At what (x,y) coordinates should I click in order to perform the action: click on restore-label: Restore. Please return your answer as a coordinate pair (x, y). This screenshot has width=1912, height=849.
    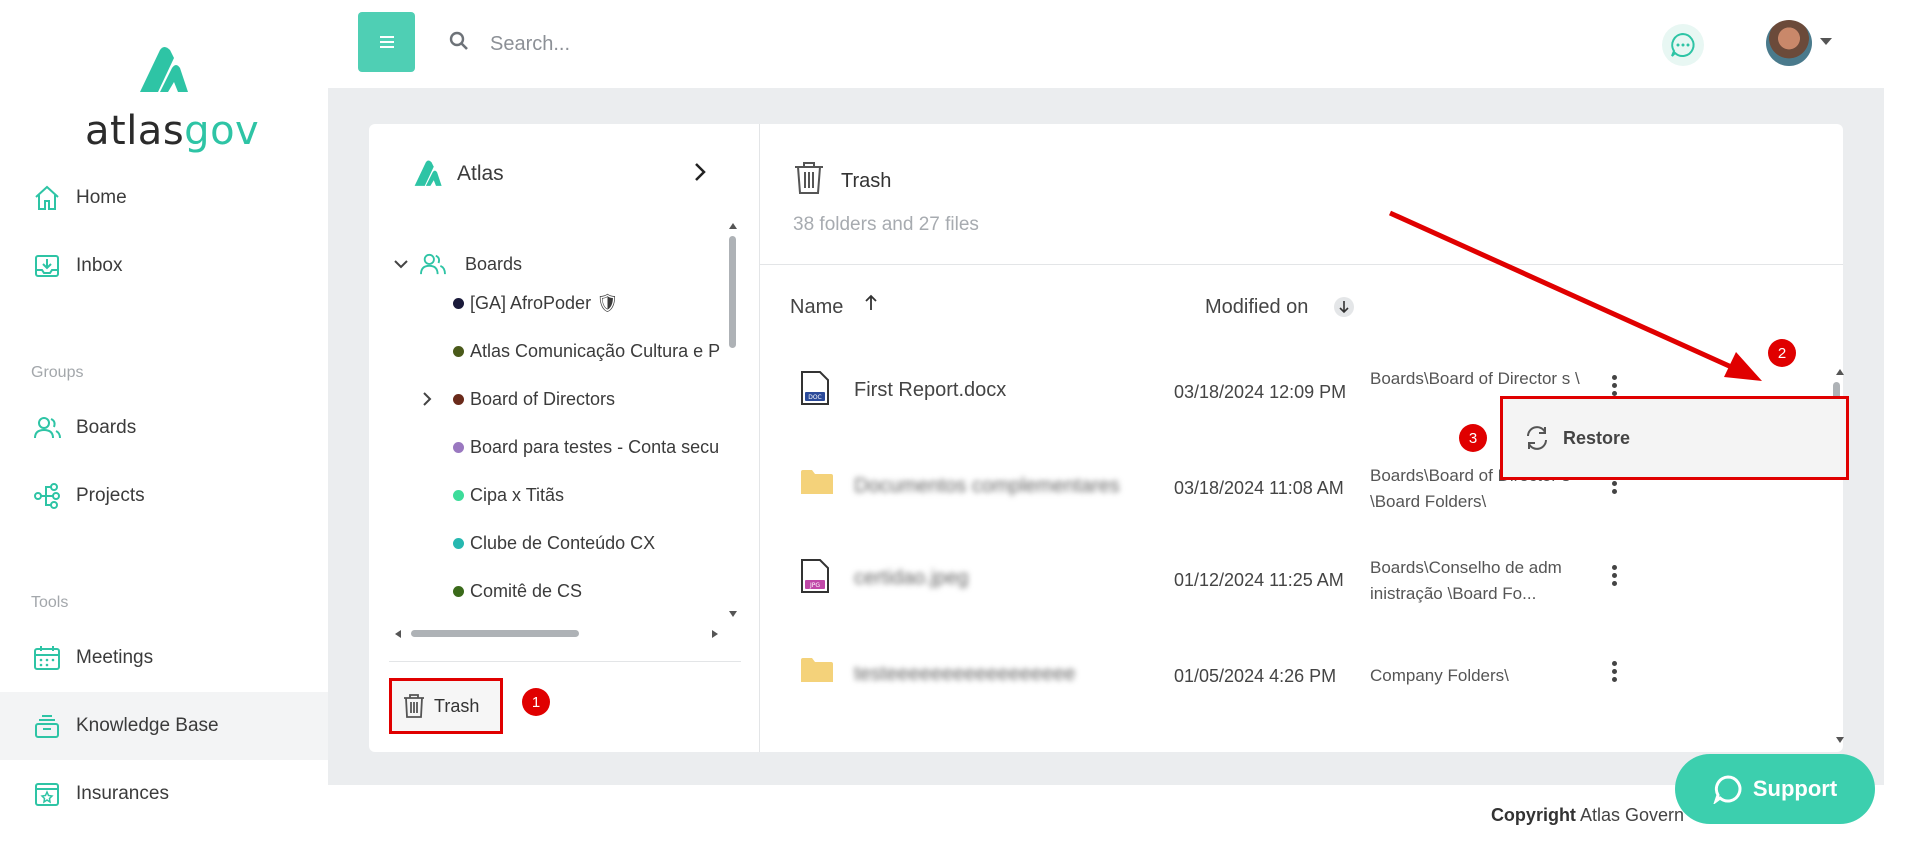
    Looking at the image, I should click on (1597, 437).